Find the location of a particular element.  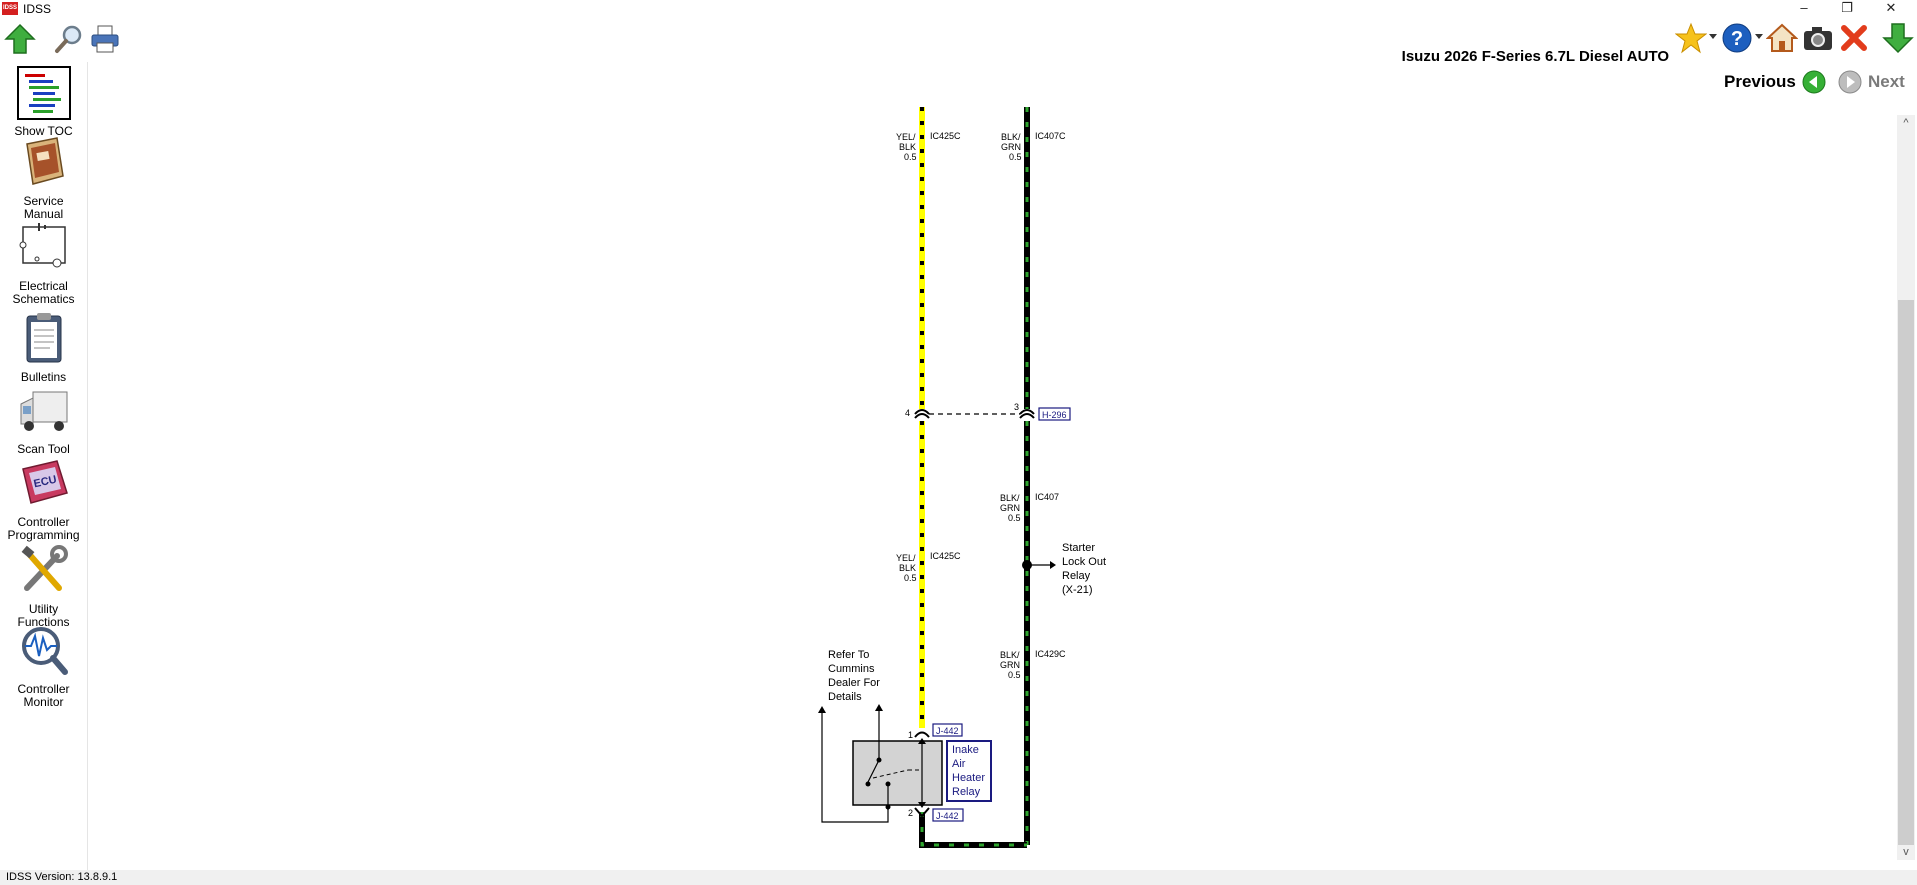

reference-label: Cummins is located at coordinates (851, 669).